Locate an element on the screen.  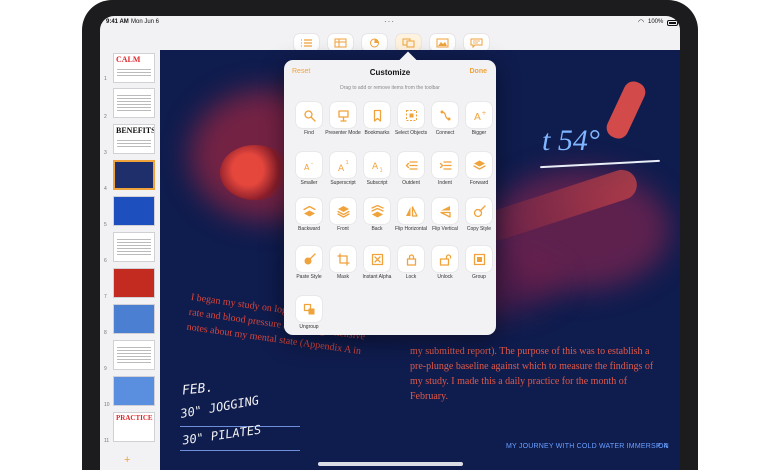
customize-item-lock: Lock is located at coordinates (411, 267).